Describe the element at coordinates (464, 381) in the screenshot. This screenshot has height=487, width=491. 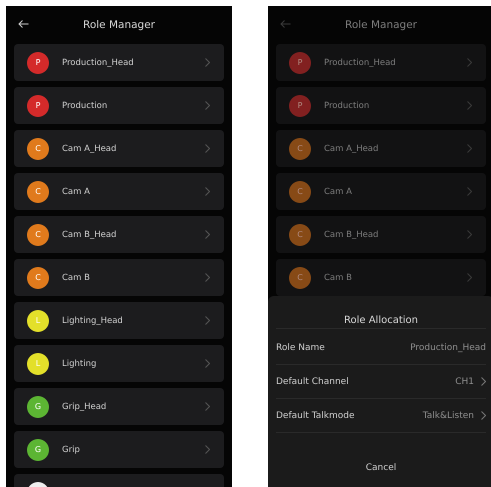
I see `setting-value: CH1` at that location.